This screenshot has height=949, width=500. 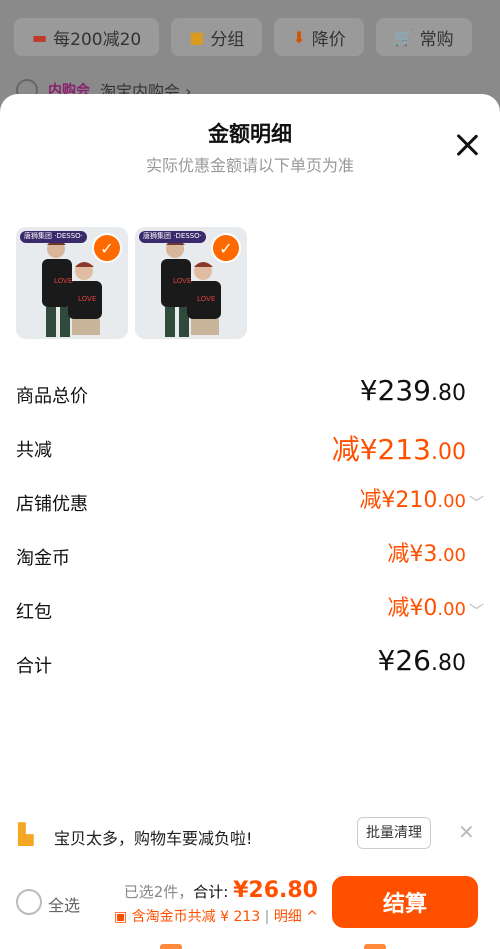 What do you see at coordinates (197, 37) in the screenshot?
I see `folder-icon: ■` at bounding box center [197, 37].